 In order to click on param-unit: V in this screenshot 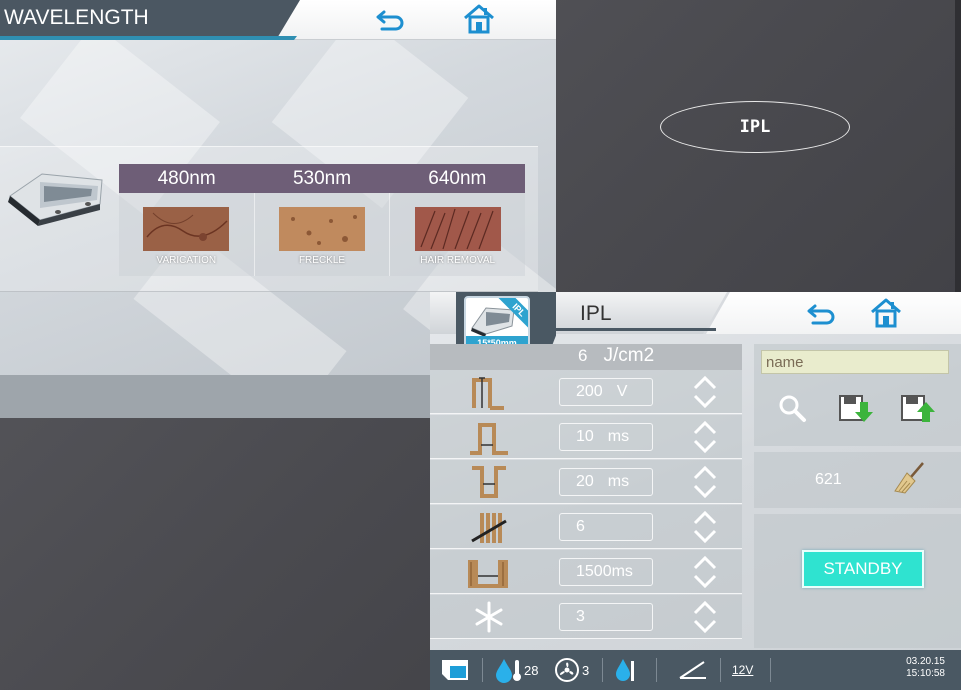, I will do `click(622, 391)`.